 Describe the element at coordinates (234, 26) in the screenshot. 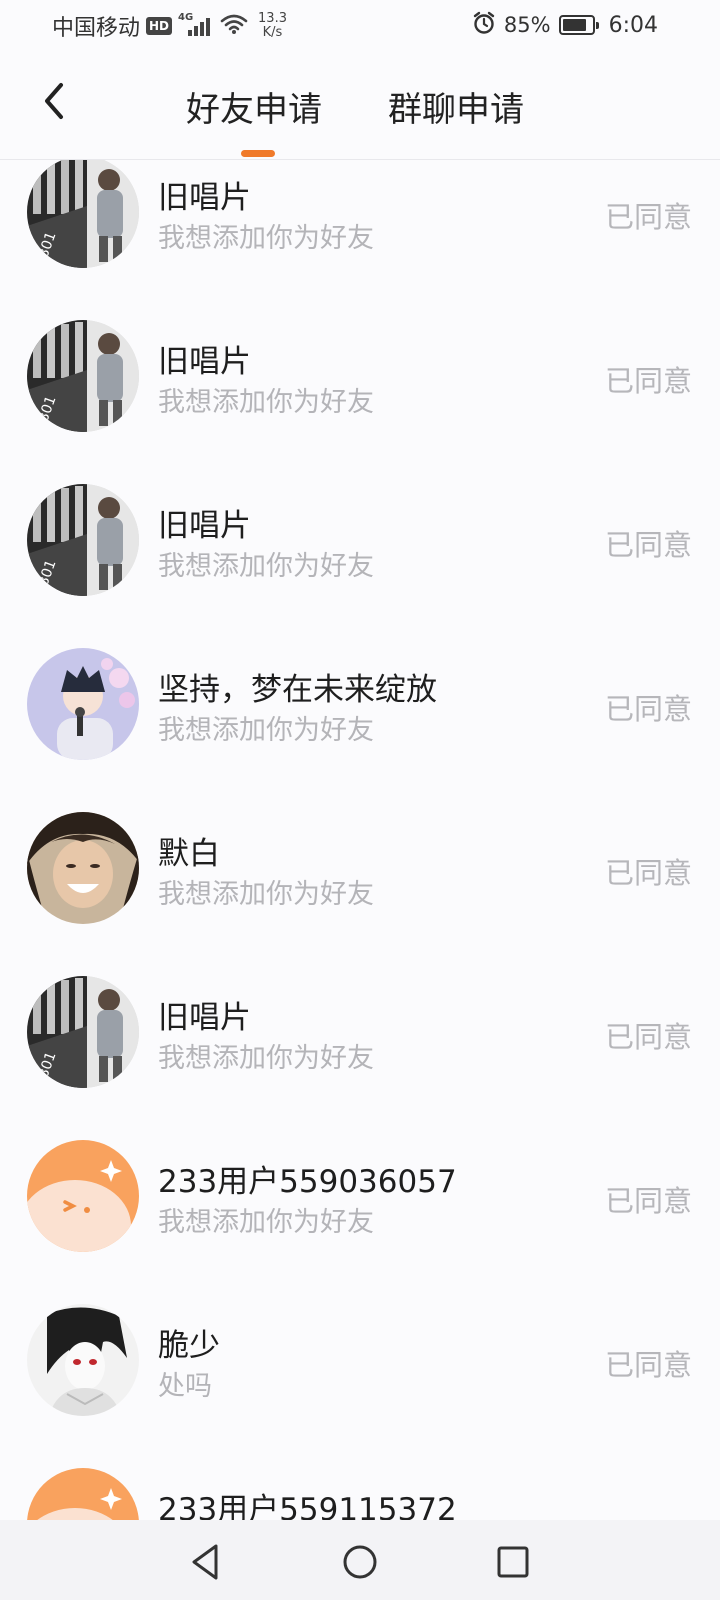

I see `wifi-icon` at that location.